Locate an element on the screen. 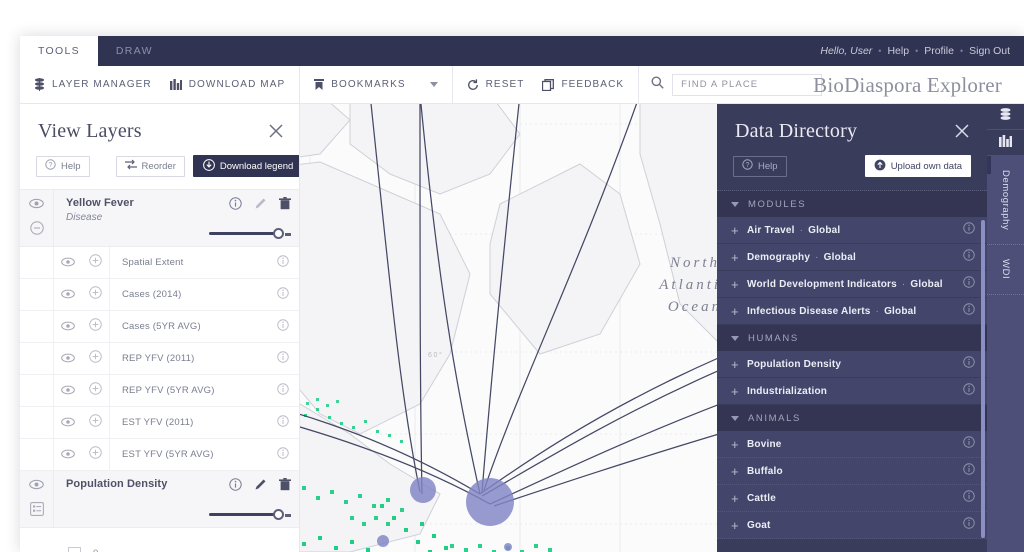 This screenshot has width=1024, height=552. directory-row-air-travel: + Air Travel · Global is located at coordinates (852, 230).